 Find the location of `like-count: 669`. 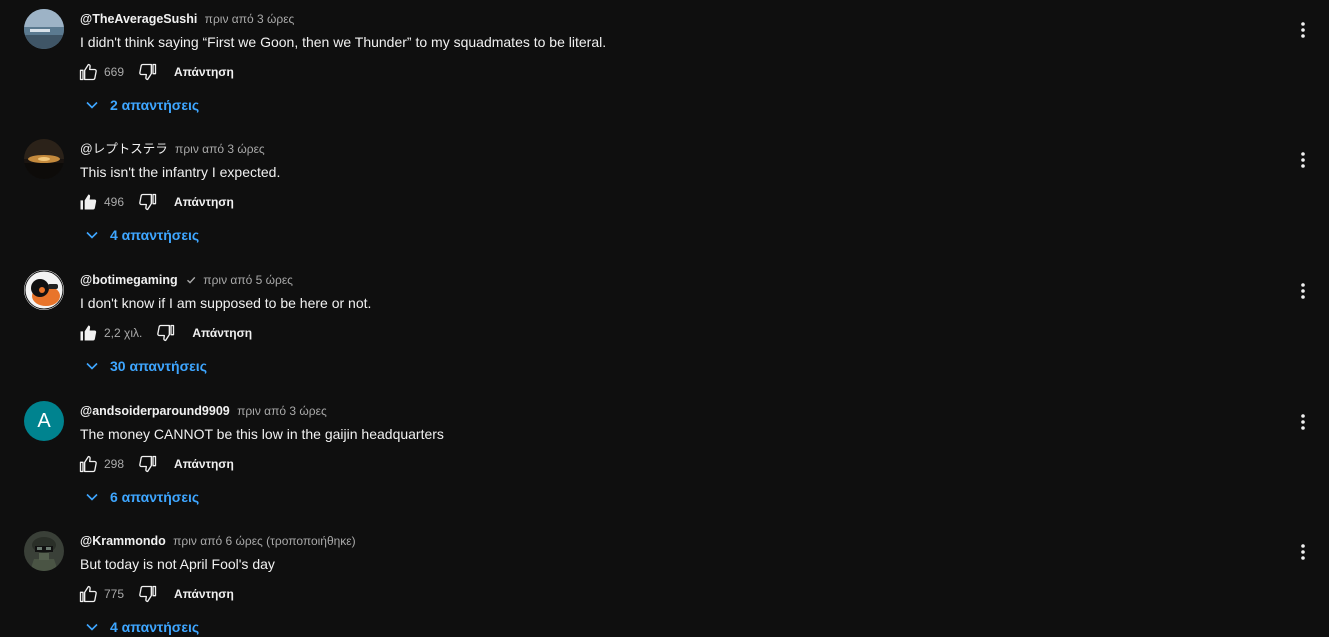

like-count: 669 is located at coordinates (114, 72).